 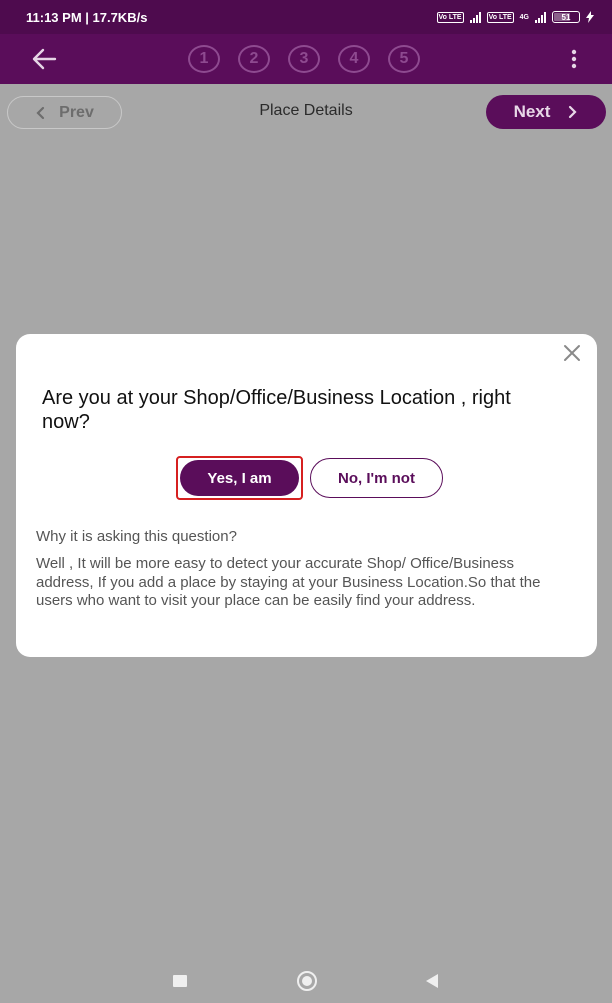 What do you see at coordinates (432, 981) in the screenshot?
I see `system-back-icon` at bounding box center [432, 981].